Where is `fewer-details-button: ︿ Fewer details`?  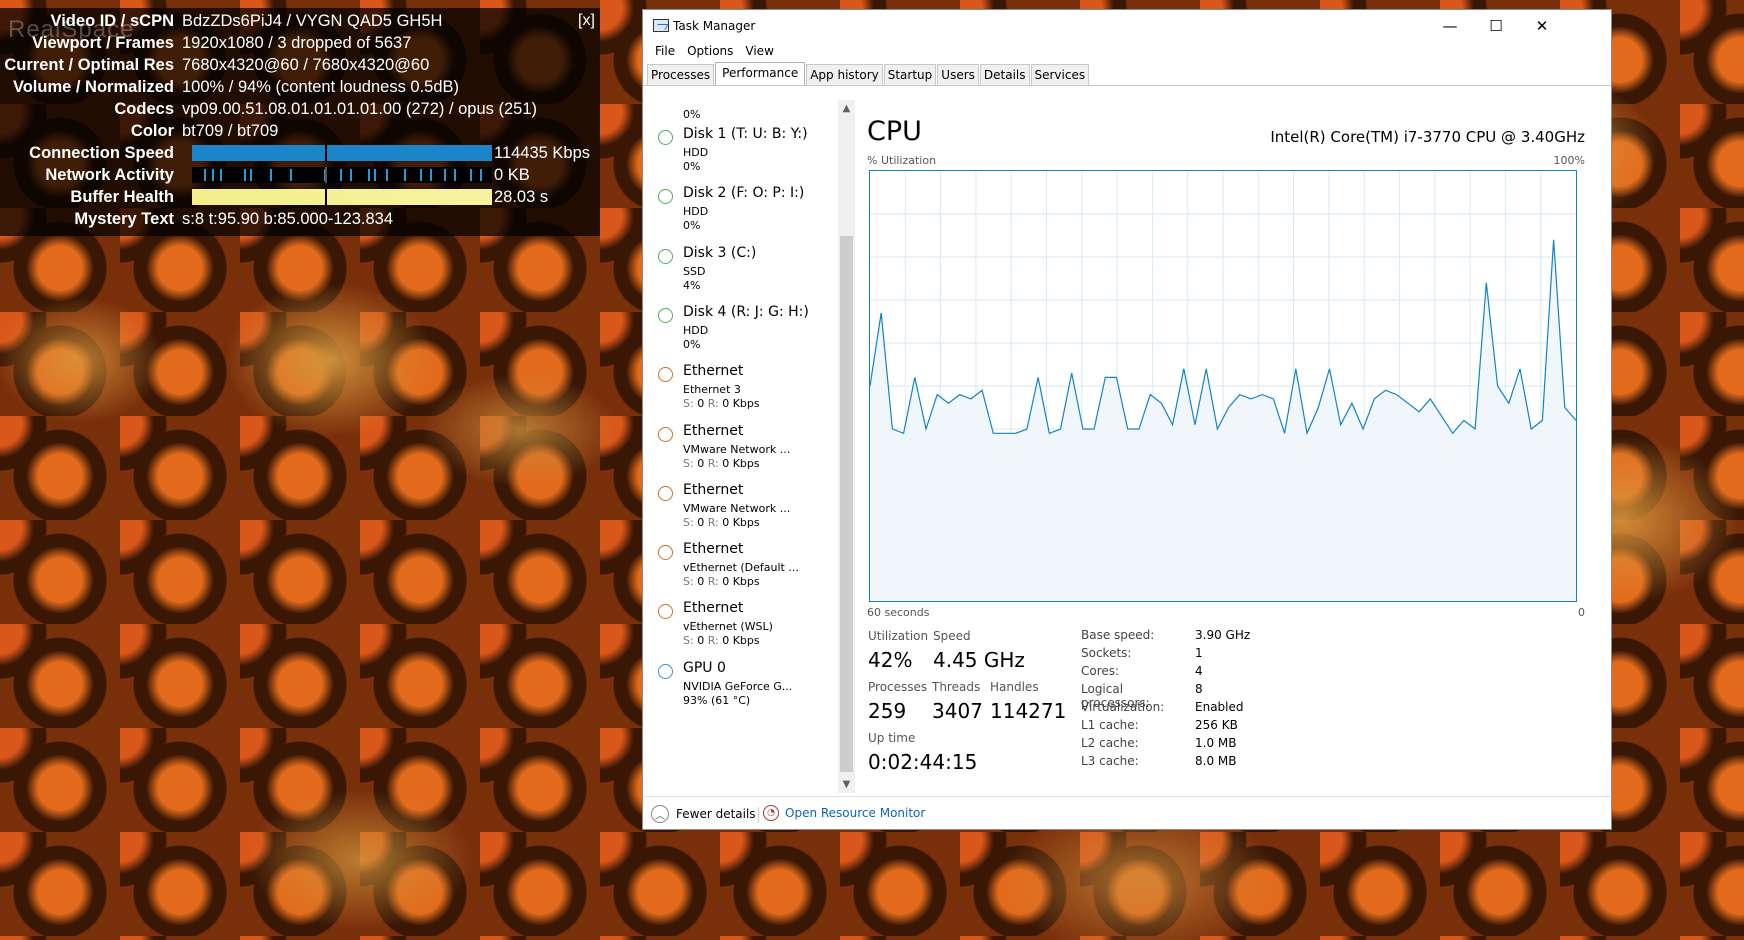
fewer-details-button: ︿ Fewer details is located at coordinates (703, 814).